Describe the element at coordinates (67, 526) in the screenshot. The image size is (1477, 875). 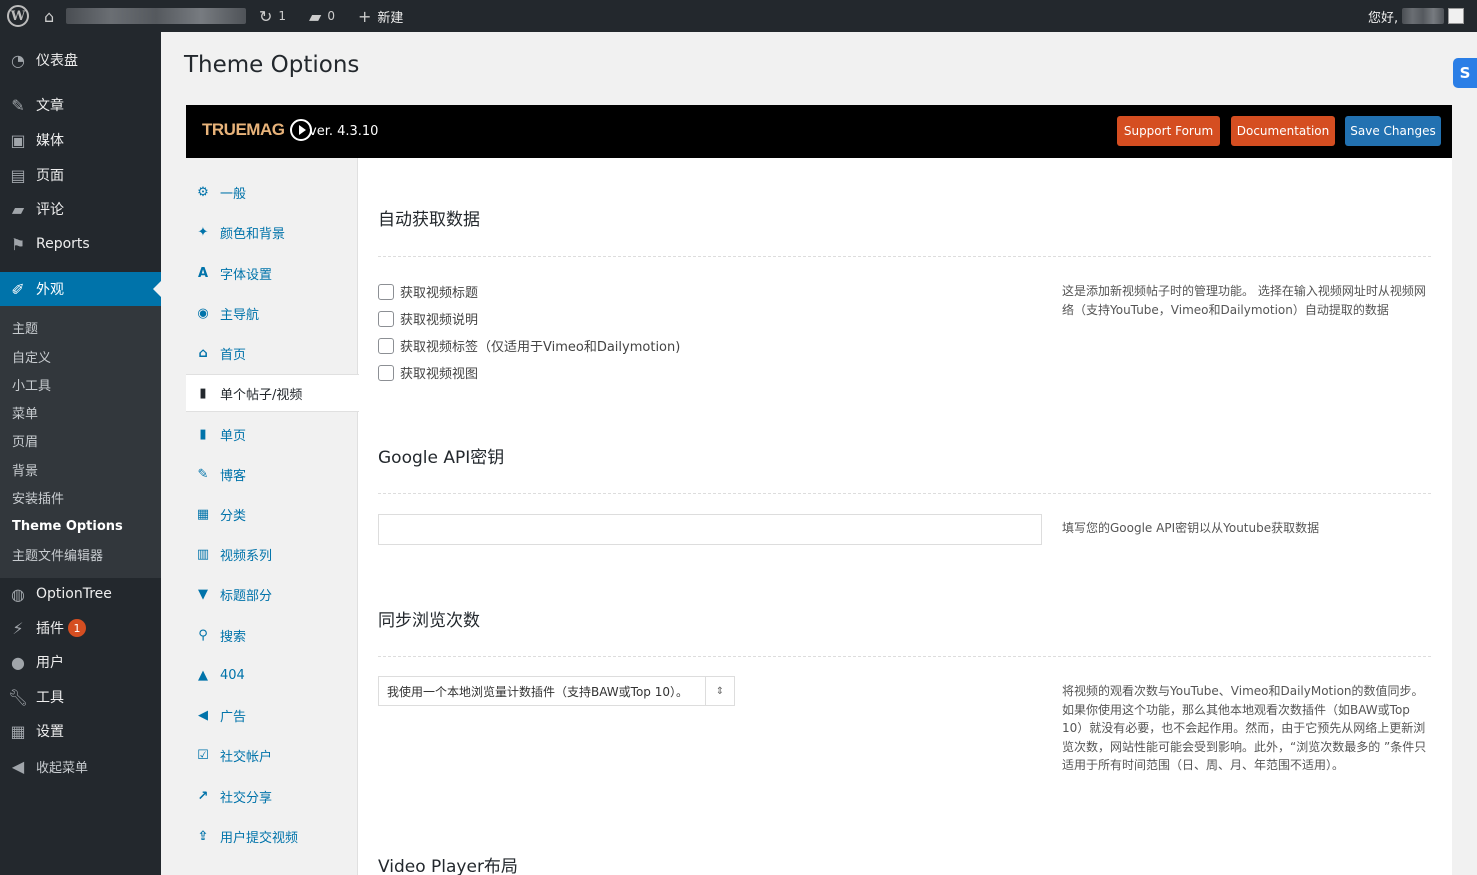
I see `submenu-theme-options: Theme Options` at that location.